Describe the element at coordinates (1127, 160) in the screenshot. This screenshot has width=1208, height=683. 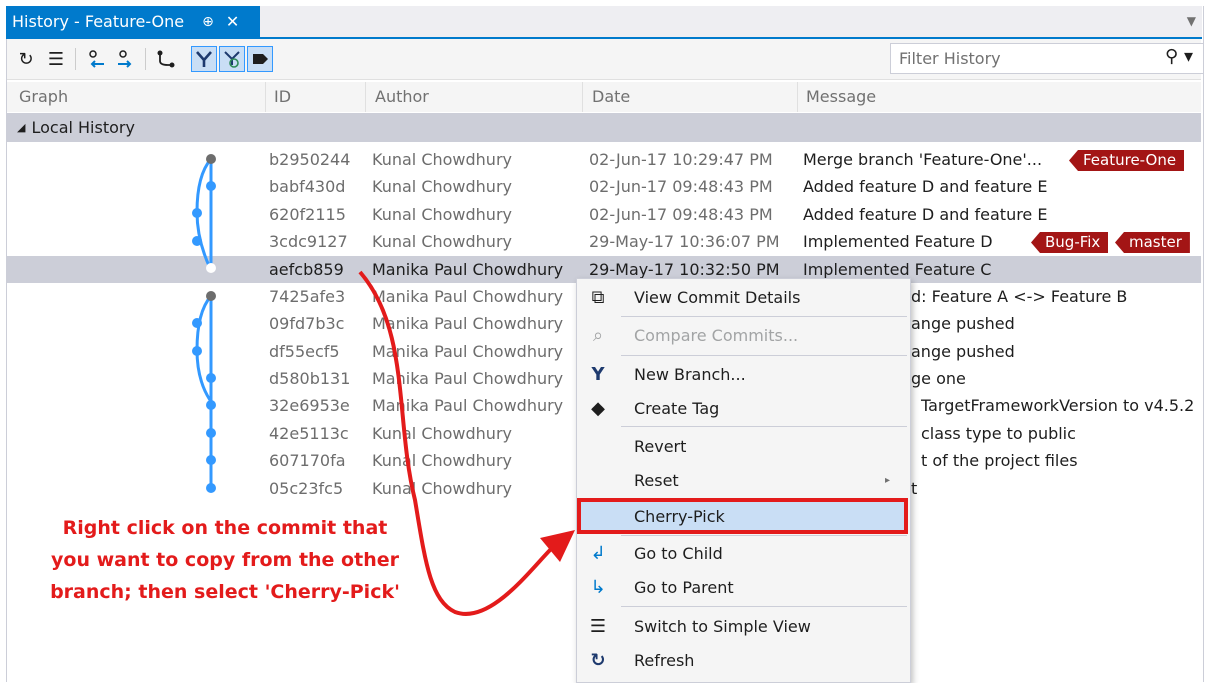
I see `branch-tag: Feature-One` at that location.